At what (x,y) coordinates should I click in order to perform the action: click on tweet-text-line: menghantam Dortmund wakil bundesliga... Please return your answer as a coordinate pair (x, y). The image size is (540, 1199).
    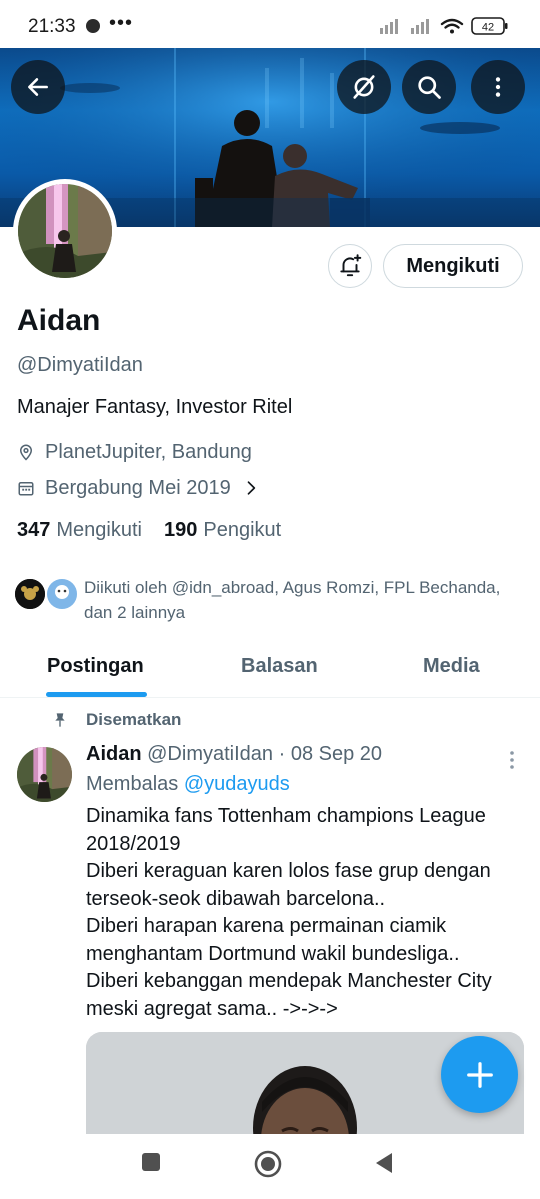
    Looking at the image, I should click on (273, 953).